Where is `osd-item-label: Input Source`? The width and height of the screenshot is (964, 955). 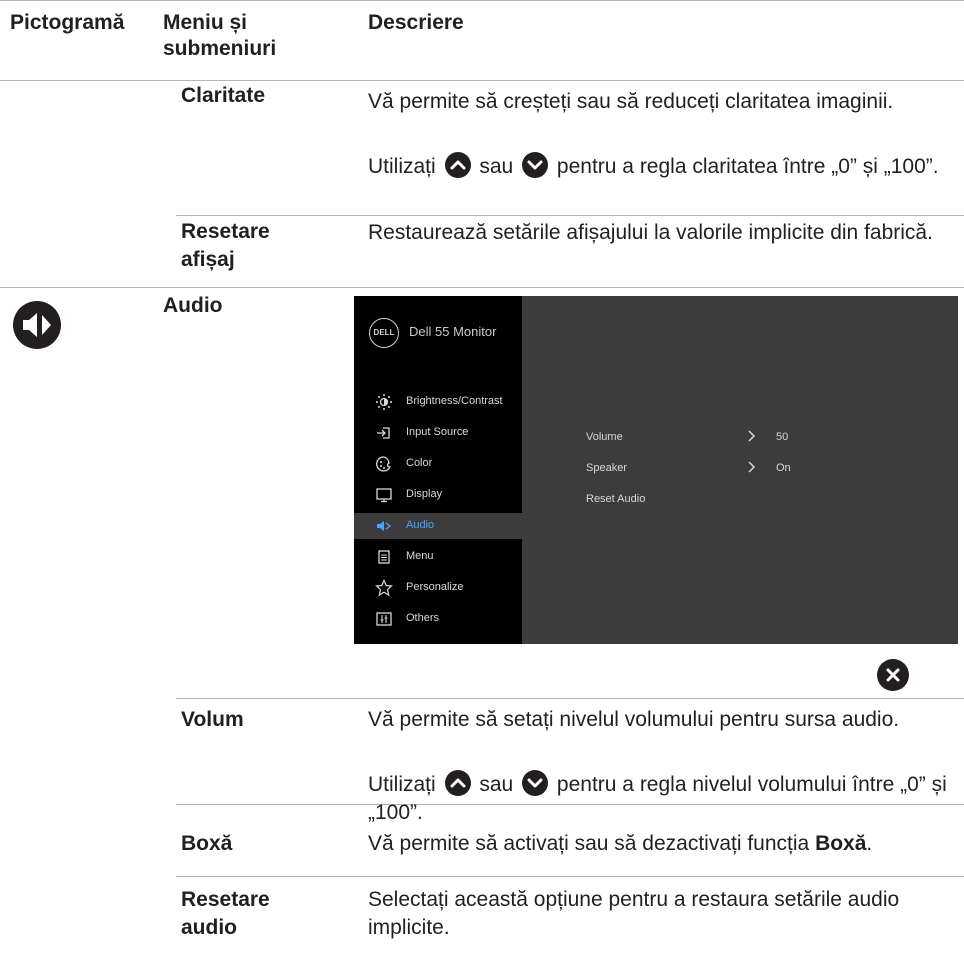 osd-item-label: Input Source is located at coordinates (437, 432).